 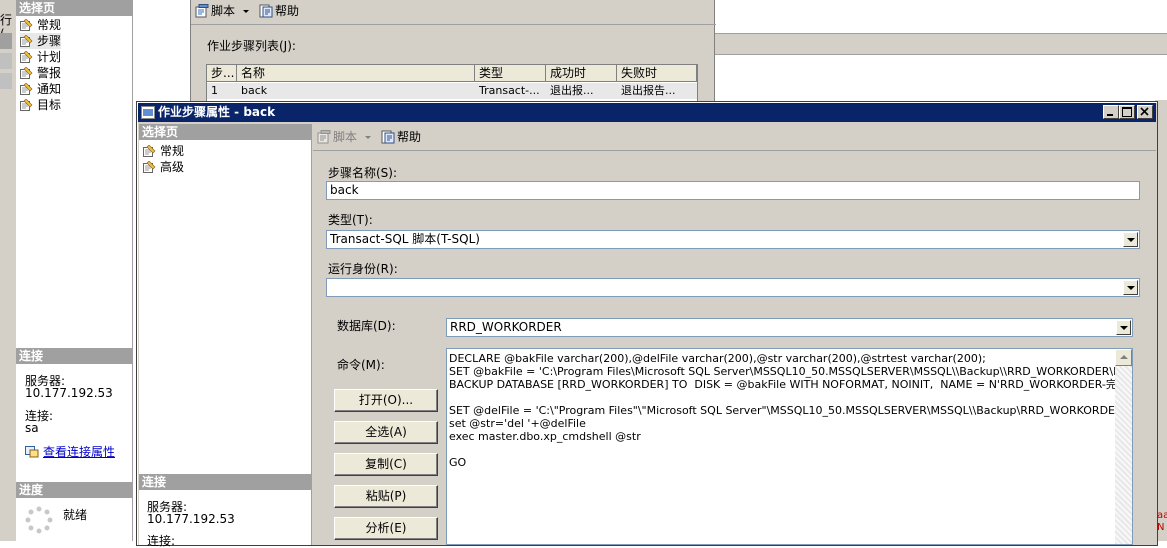 I want to click on sidebar-item-label: 计划, so click(x=49, y=57).